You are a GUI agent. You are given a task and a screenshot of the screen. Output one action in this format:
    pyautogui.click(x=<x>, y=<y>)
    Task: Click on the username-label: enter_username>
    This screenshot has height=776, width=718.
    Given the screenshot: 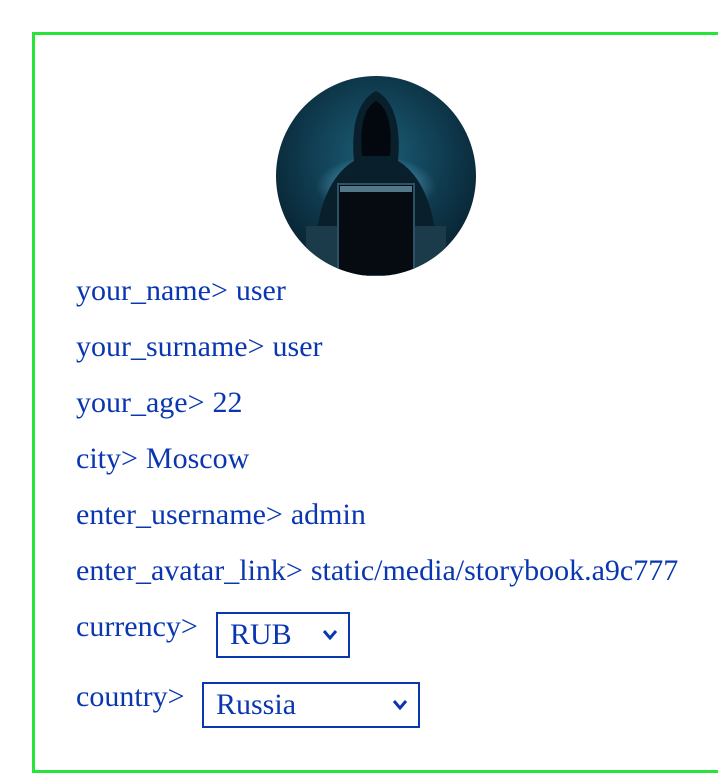 What is the action you would take?
    pyautogui.click(x=179, y=514)
    